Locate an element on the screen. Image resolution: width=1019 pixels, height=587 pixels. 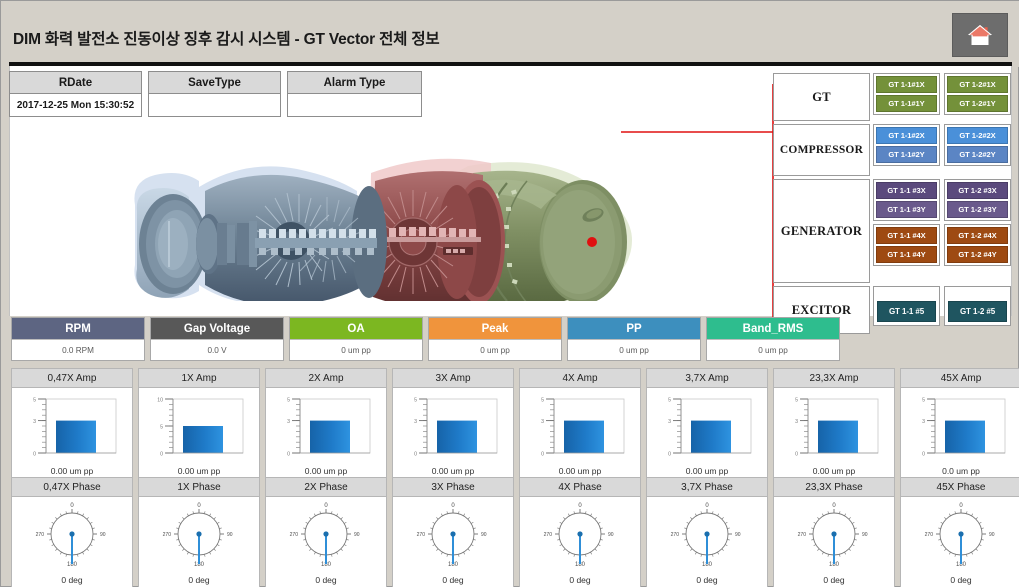
panel-title: 4X Phase is located at coordinates (580, 487).